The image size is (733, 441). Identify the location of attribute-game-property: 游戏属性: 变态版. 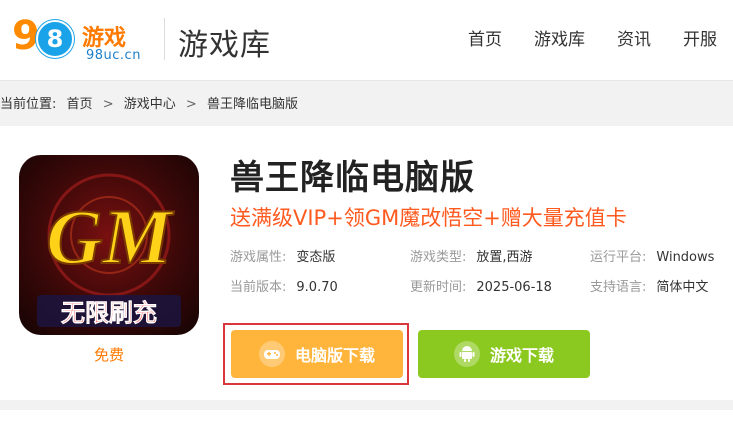
(283, 257).